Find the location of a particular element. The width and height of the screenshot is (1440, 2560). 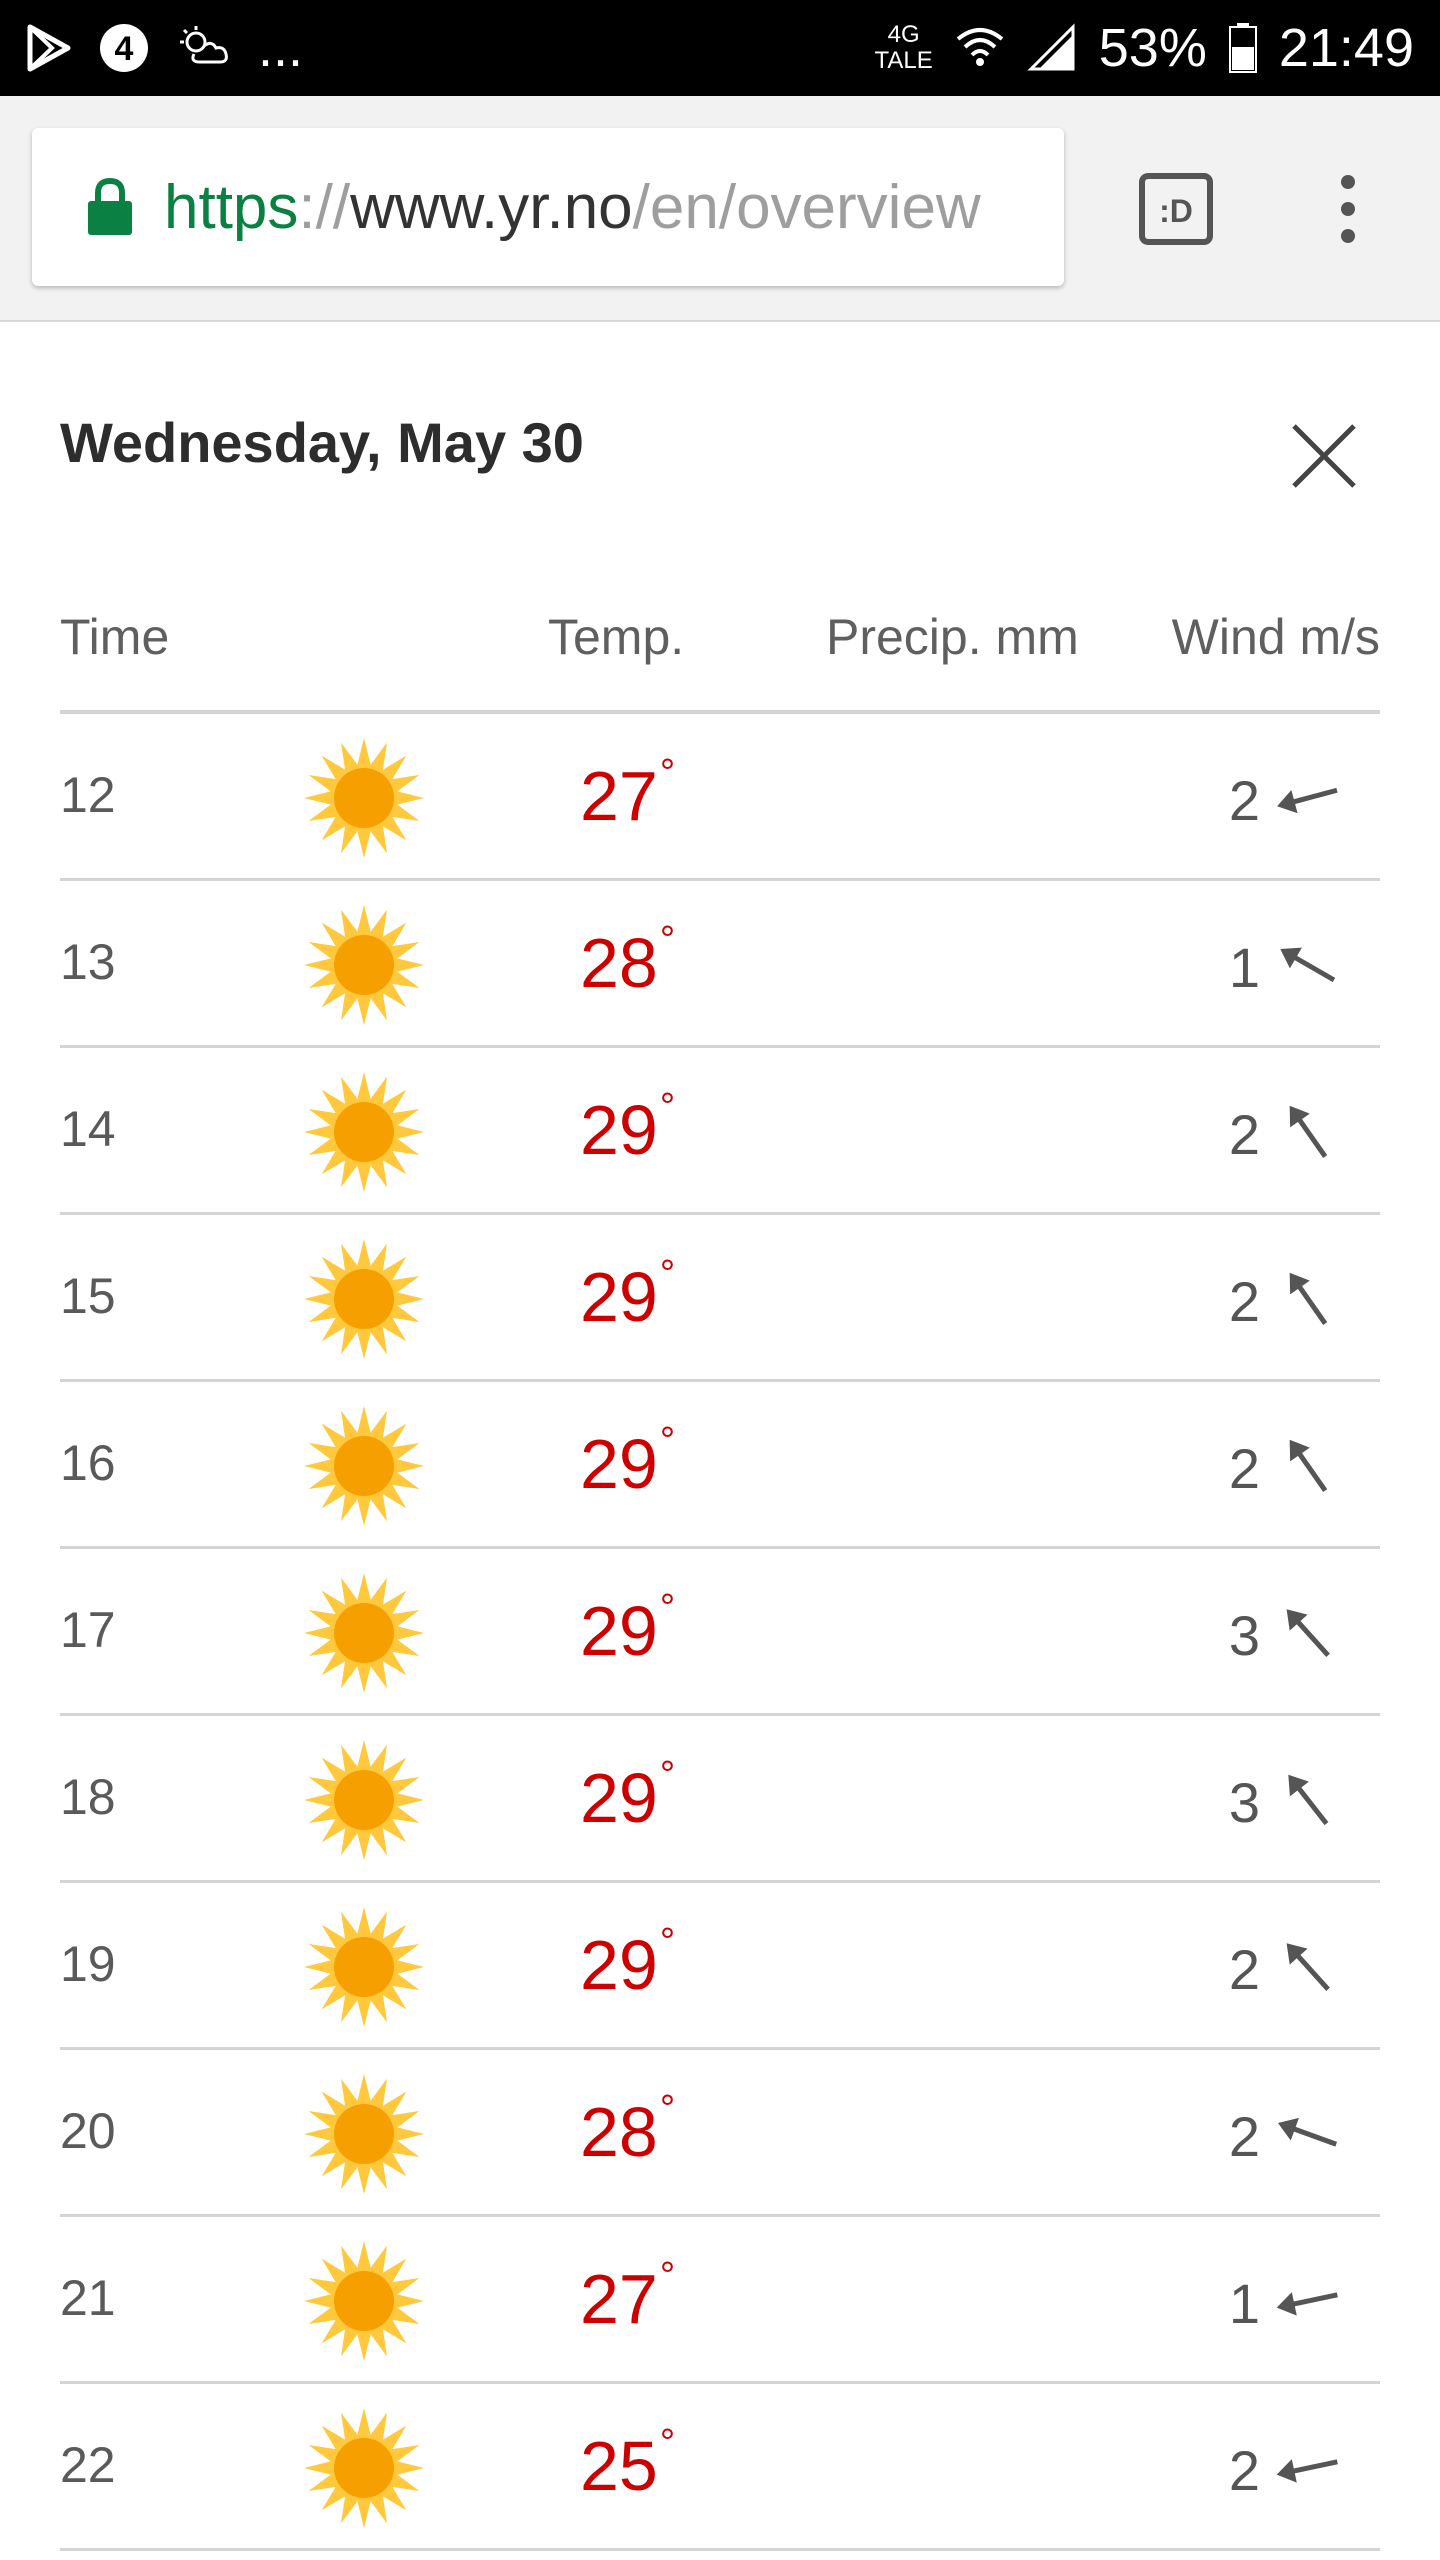

panel-title: Wednesday, May 30 is located at coordinates (322, 442).